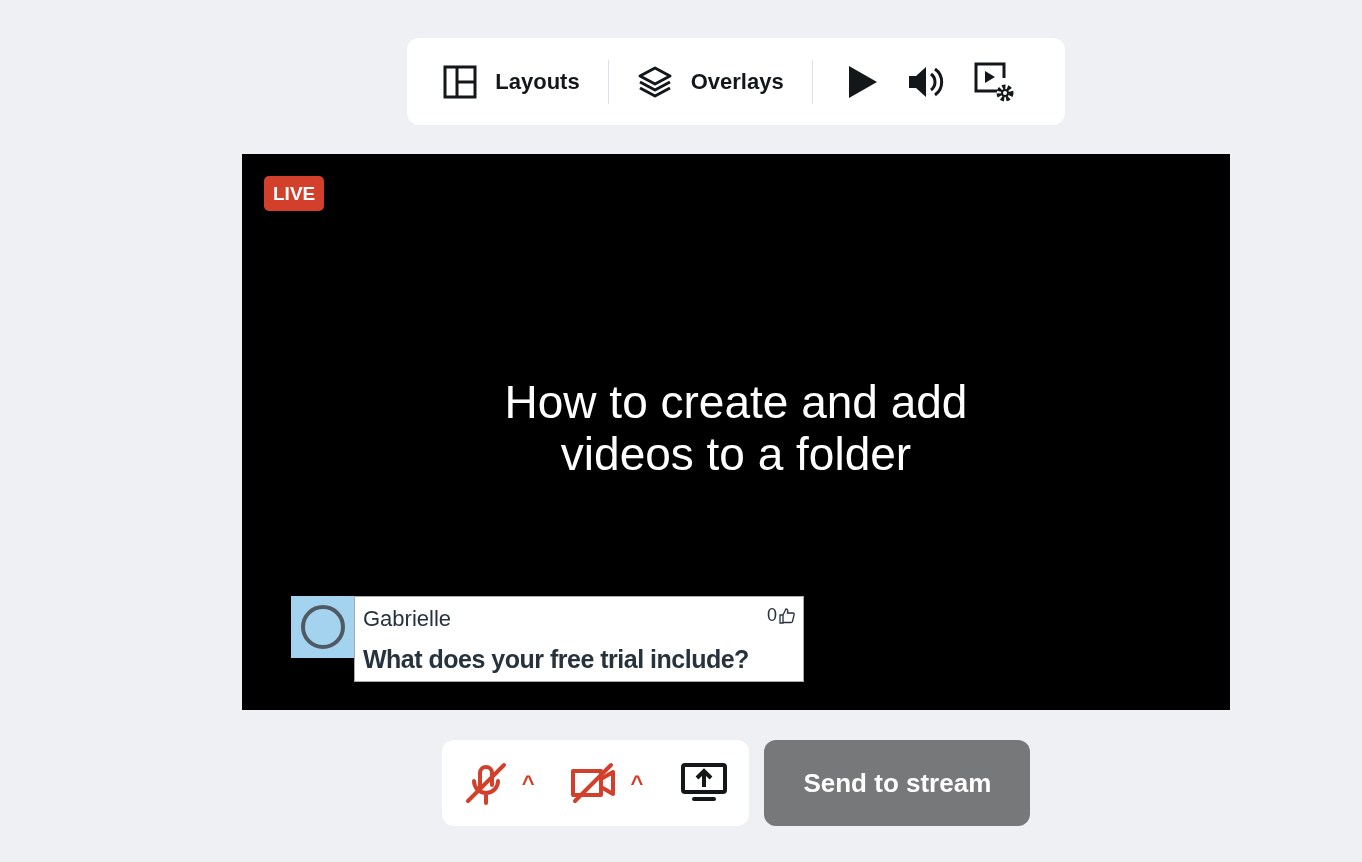  I want to click on thumbs-up-icon, so click(787, 615).